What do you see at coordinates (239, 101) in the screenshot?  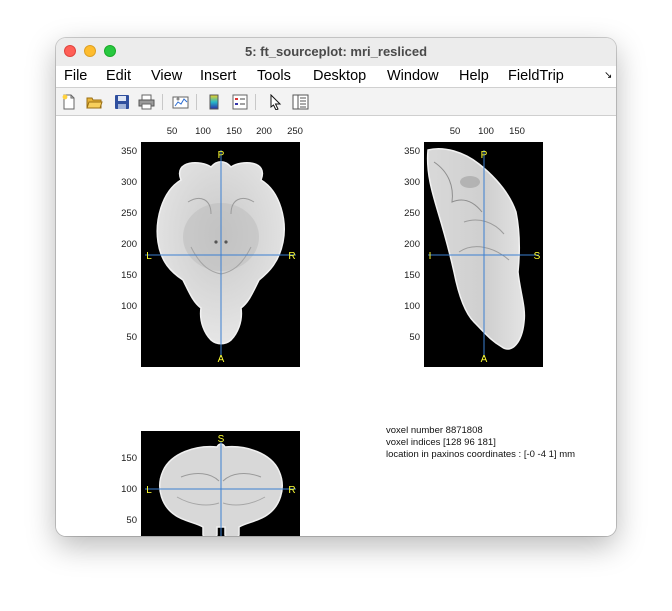 I see `legend-icon` at bounding box center [239, 101].